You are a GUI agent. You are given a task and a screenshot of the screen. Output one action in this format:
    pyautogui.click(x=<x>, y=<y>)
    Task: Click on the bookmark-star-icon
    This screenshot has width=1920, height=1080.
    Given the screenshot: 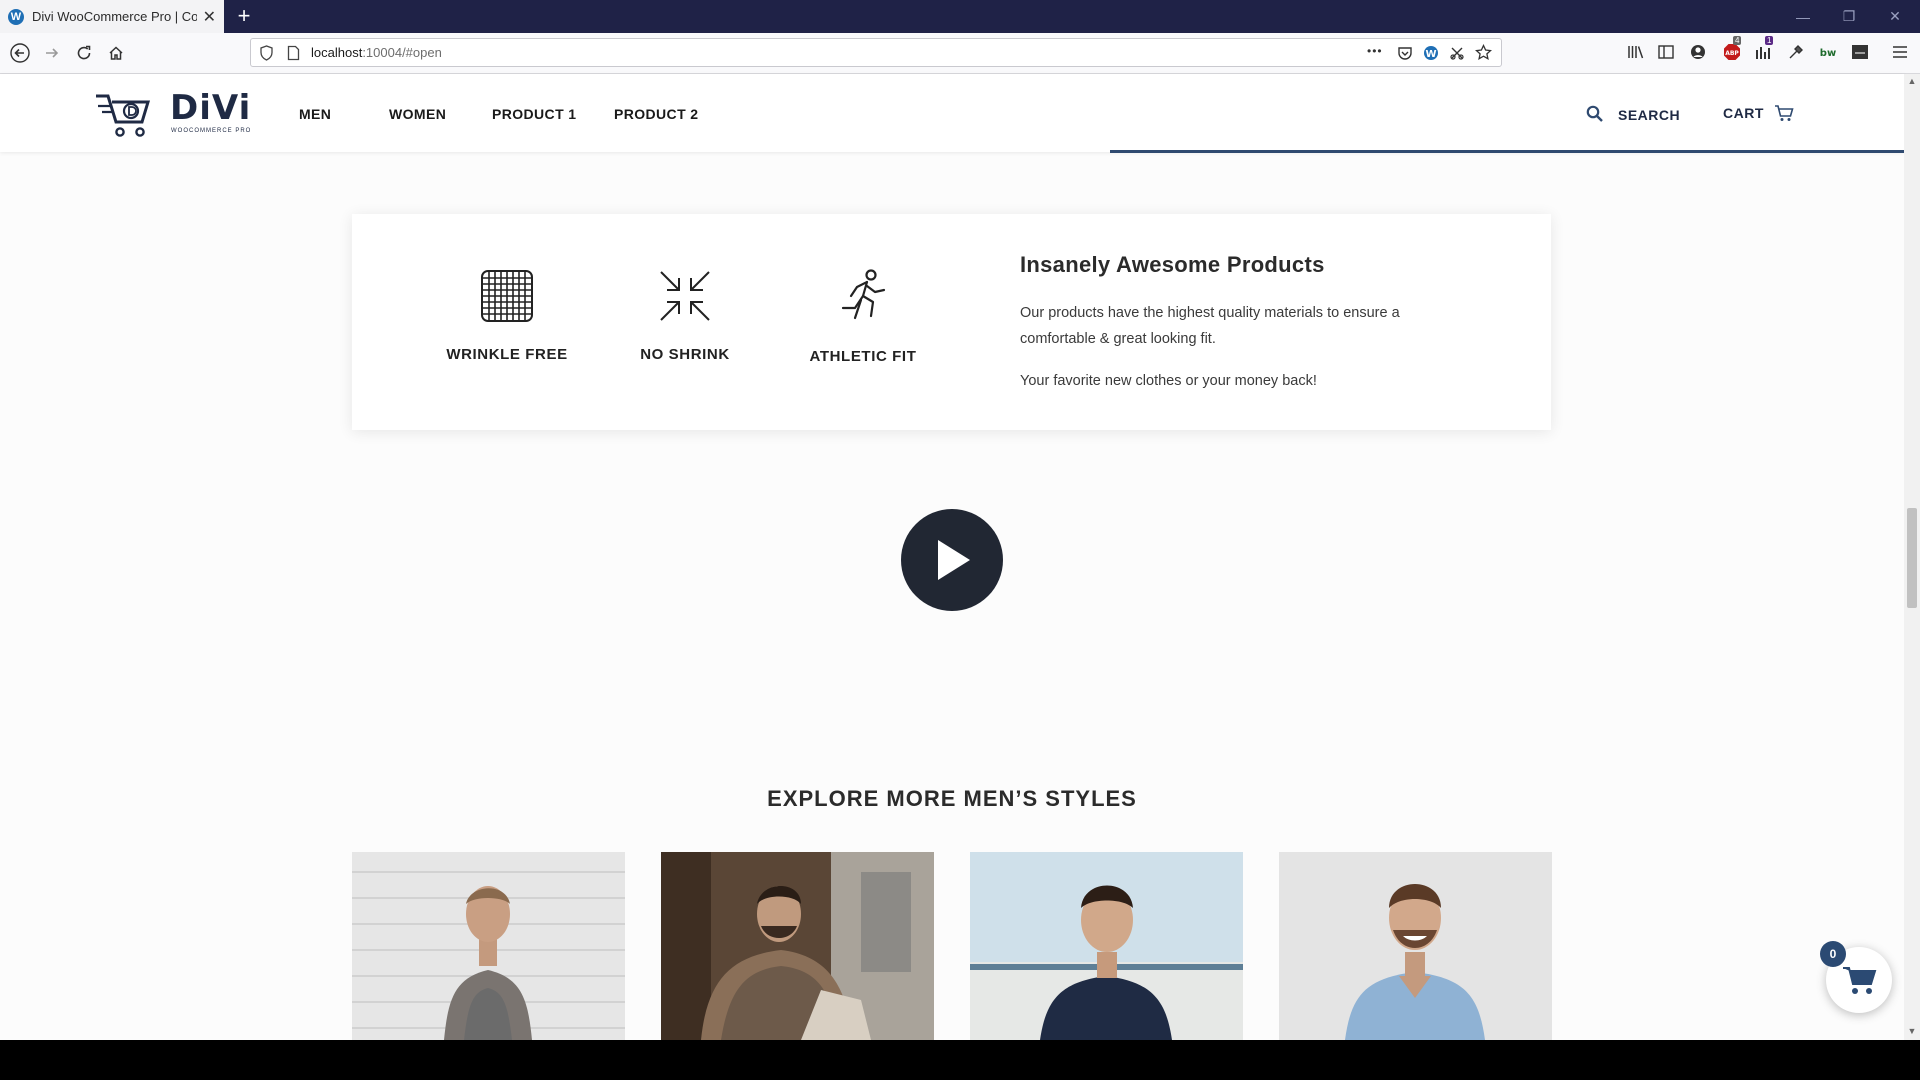 What is the action you would take?
    pyautogui.click(x=1483, y=52)
    